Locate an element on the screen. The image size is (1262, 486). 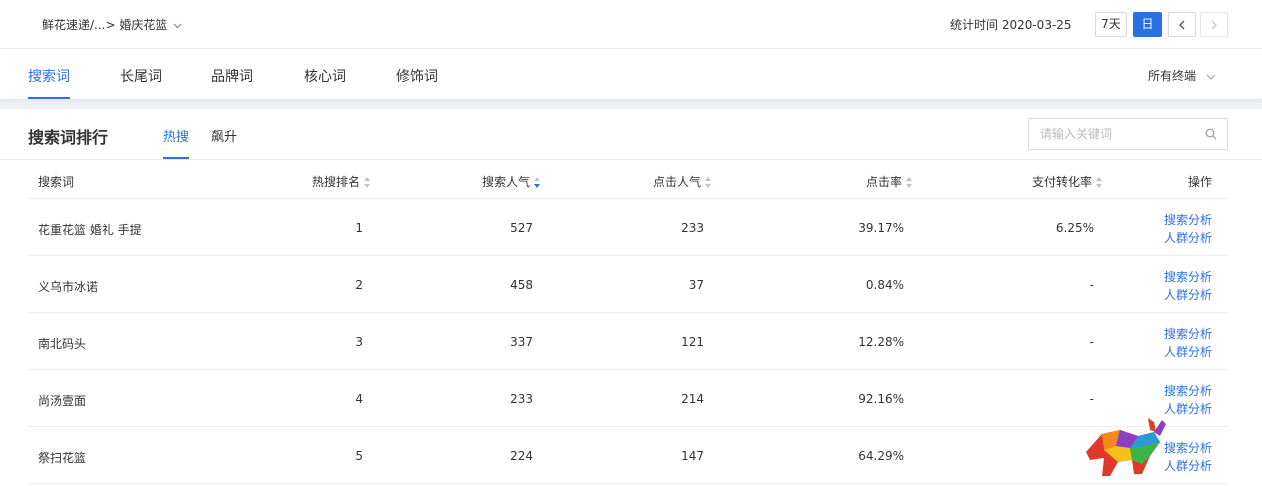
table-row: 义乌市冰诺 2 458 37 0.84% - 搜索分析 人群分析 is located at coordinates (628, 284).